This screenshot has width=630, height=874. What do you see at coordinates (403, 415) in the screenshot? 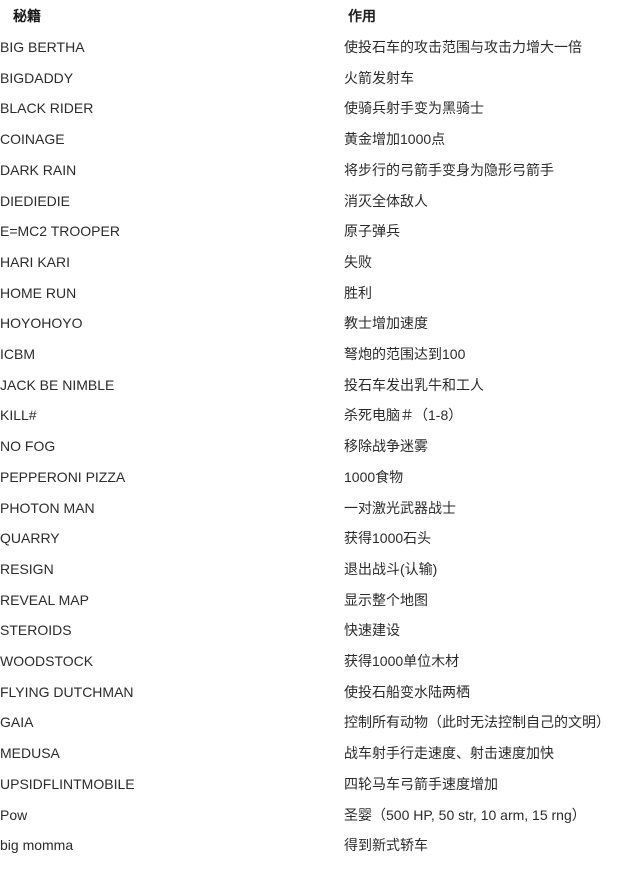
I see `cheat-effect-cell: 杀死电脑＃（1-8）` at bounding box center [403, 415].